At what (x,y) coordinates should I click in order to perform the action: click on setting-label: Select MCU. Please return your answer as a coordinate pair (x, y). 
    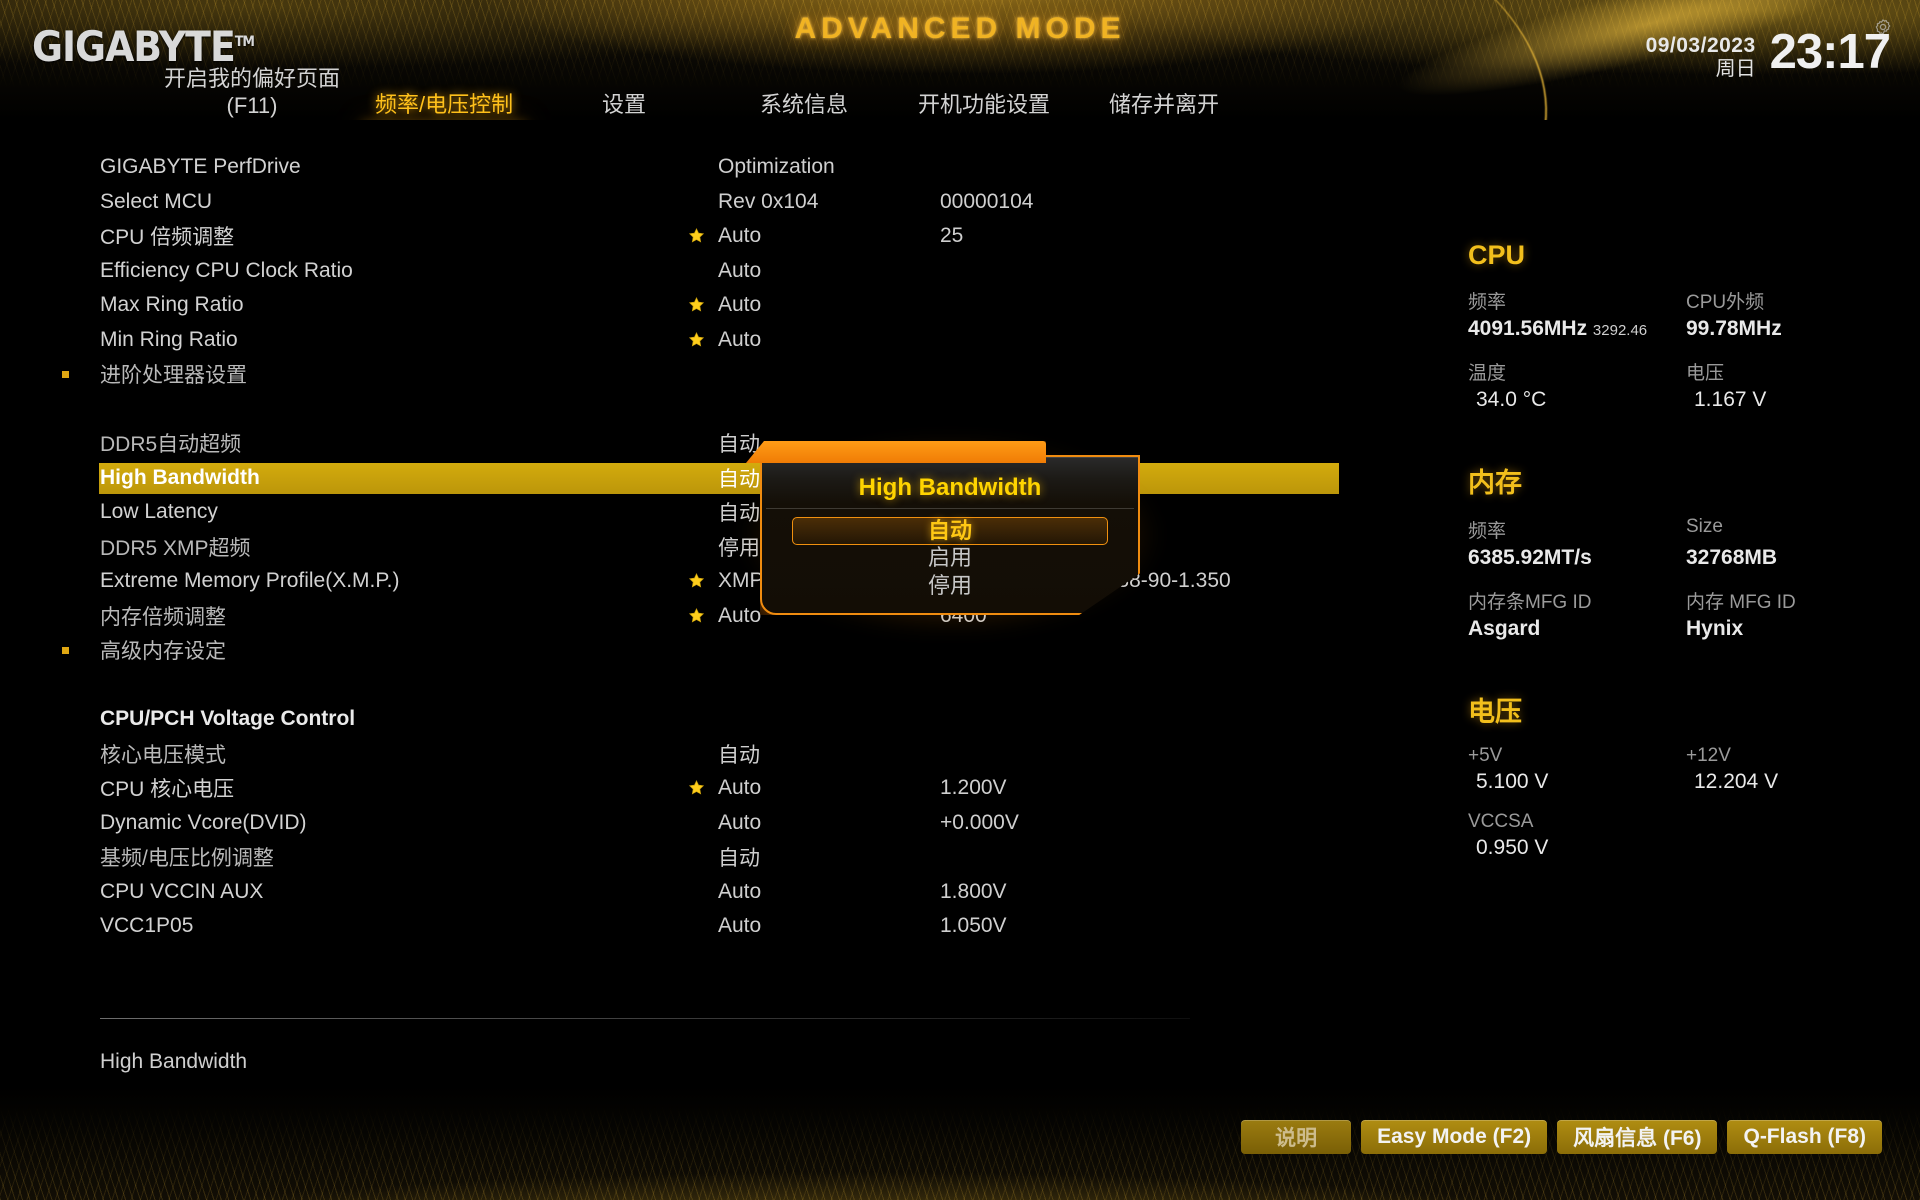
    Looking at the image, I should click on (156, 201).